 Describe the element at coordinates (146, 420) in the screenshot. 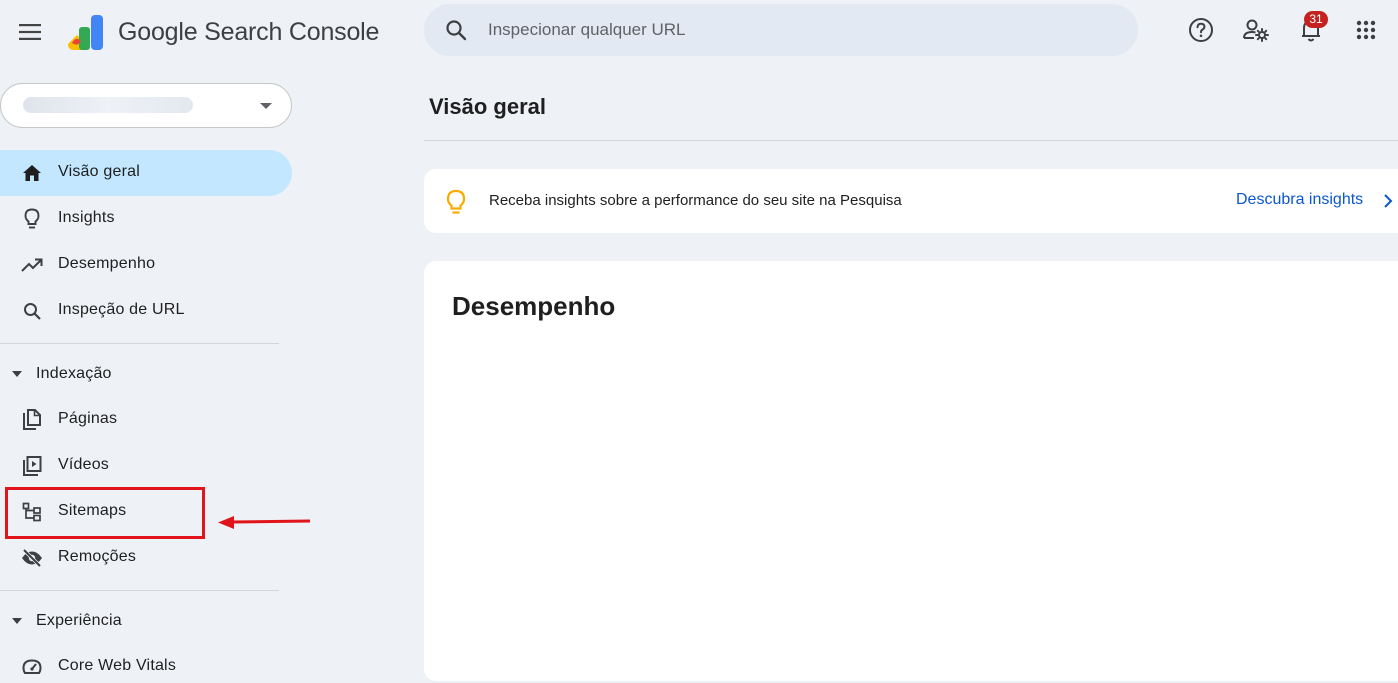

I see `sidebar-item-paginas: Páginas` at that location.